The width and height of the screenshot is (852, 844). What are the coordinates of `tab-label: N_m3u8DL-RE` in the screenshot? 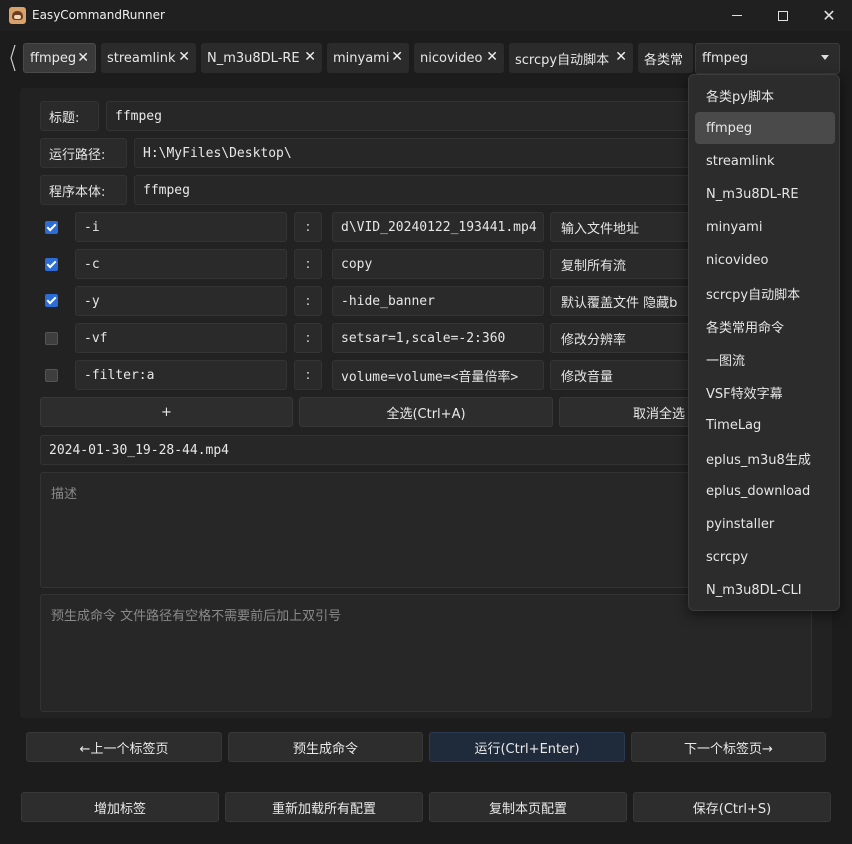 It's located at (253, 58).